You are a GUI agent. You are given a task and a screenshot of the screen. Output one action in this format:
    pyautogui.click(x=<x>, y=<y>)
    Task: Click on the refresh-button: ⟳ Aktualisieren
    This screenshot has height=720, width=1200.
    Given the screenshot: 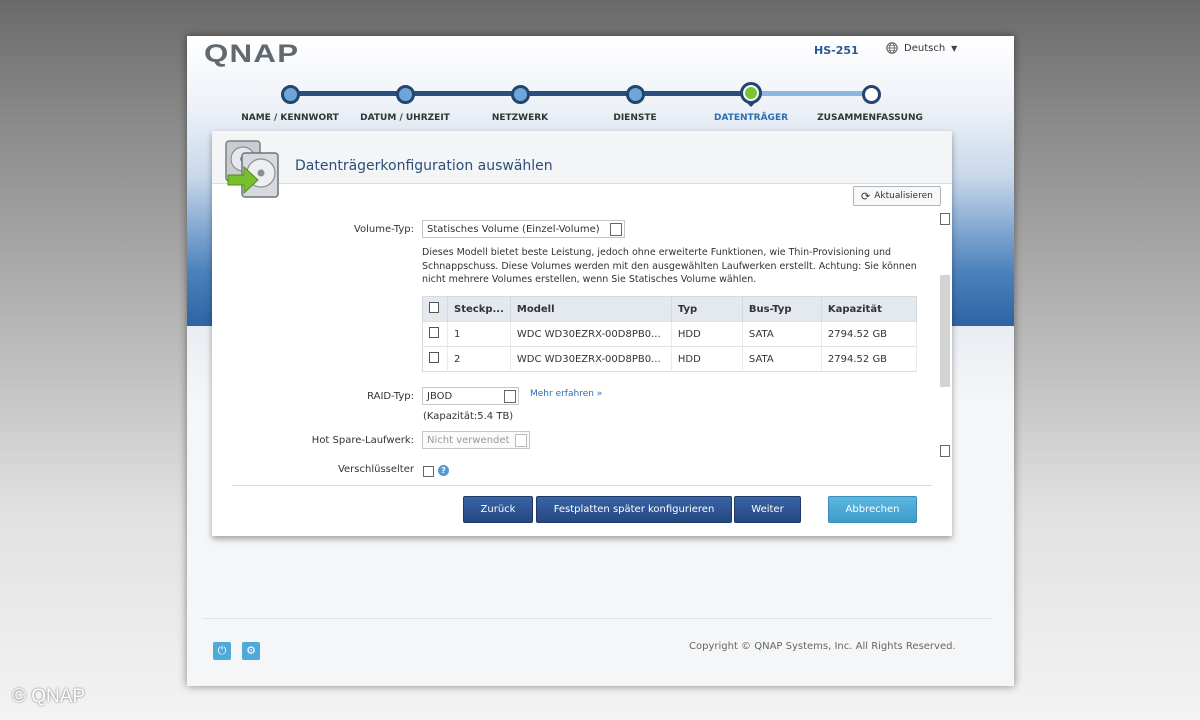 What is the action you would take?
    pyautogui.click(x=897, y=196)
    